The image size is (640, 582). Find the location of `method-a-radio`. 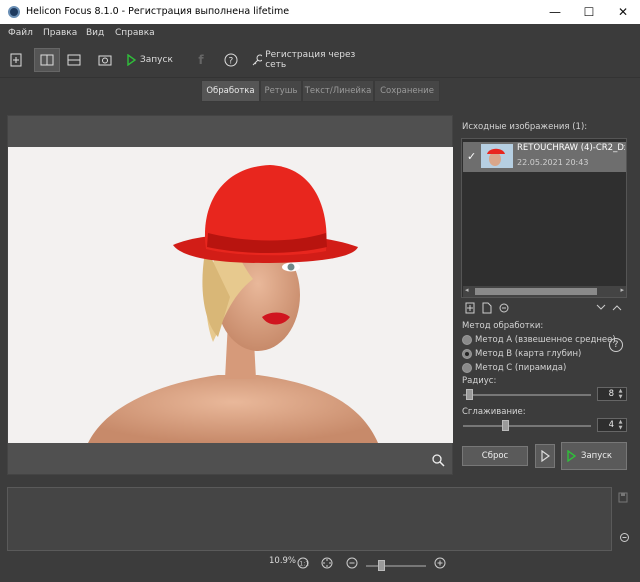

method-a-radio is located at coordinates (467, 340).